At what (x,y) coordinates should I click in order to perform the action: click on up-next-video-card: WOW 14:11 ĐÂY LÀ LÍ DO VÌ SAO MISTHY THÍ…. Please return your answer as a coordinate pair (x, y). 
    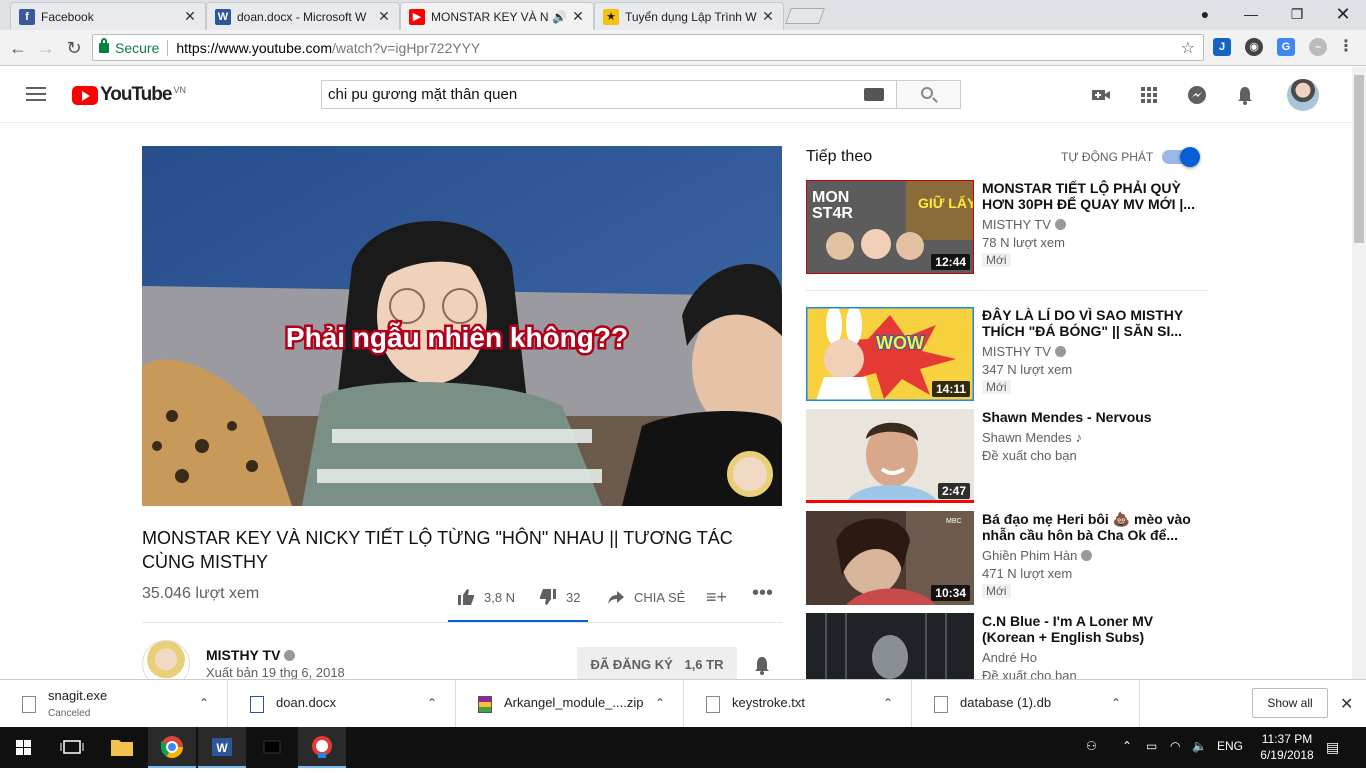
    Looking at the image, I should click on (1007, 354).